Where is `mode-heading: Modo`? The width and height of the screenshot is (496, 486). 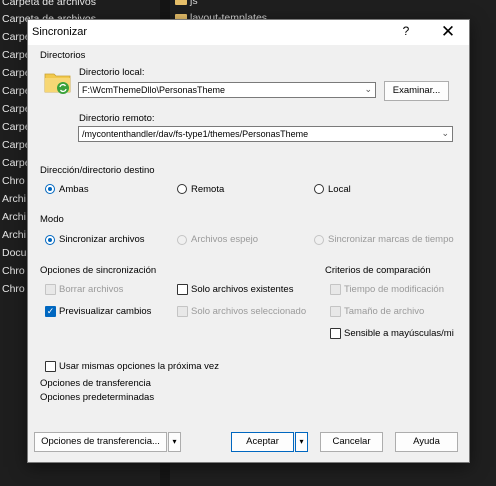 mode-heading: Modo is located at coordinates (52, 219).